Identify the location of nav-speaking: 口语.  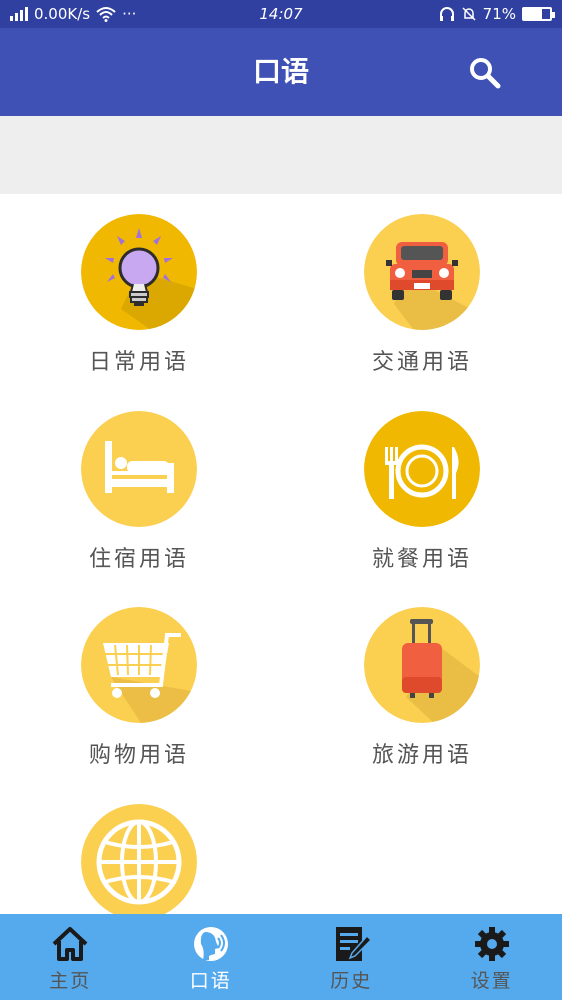
(211, 957).